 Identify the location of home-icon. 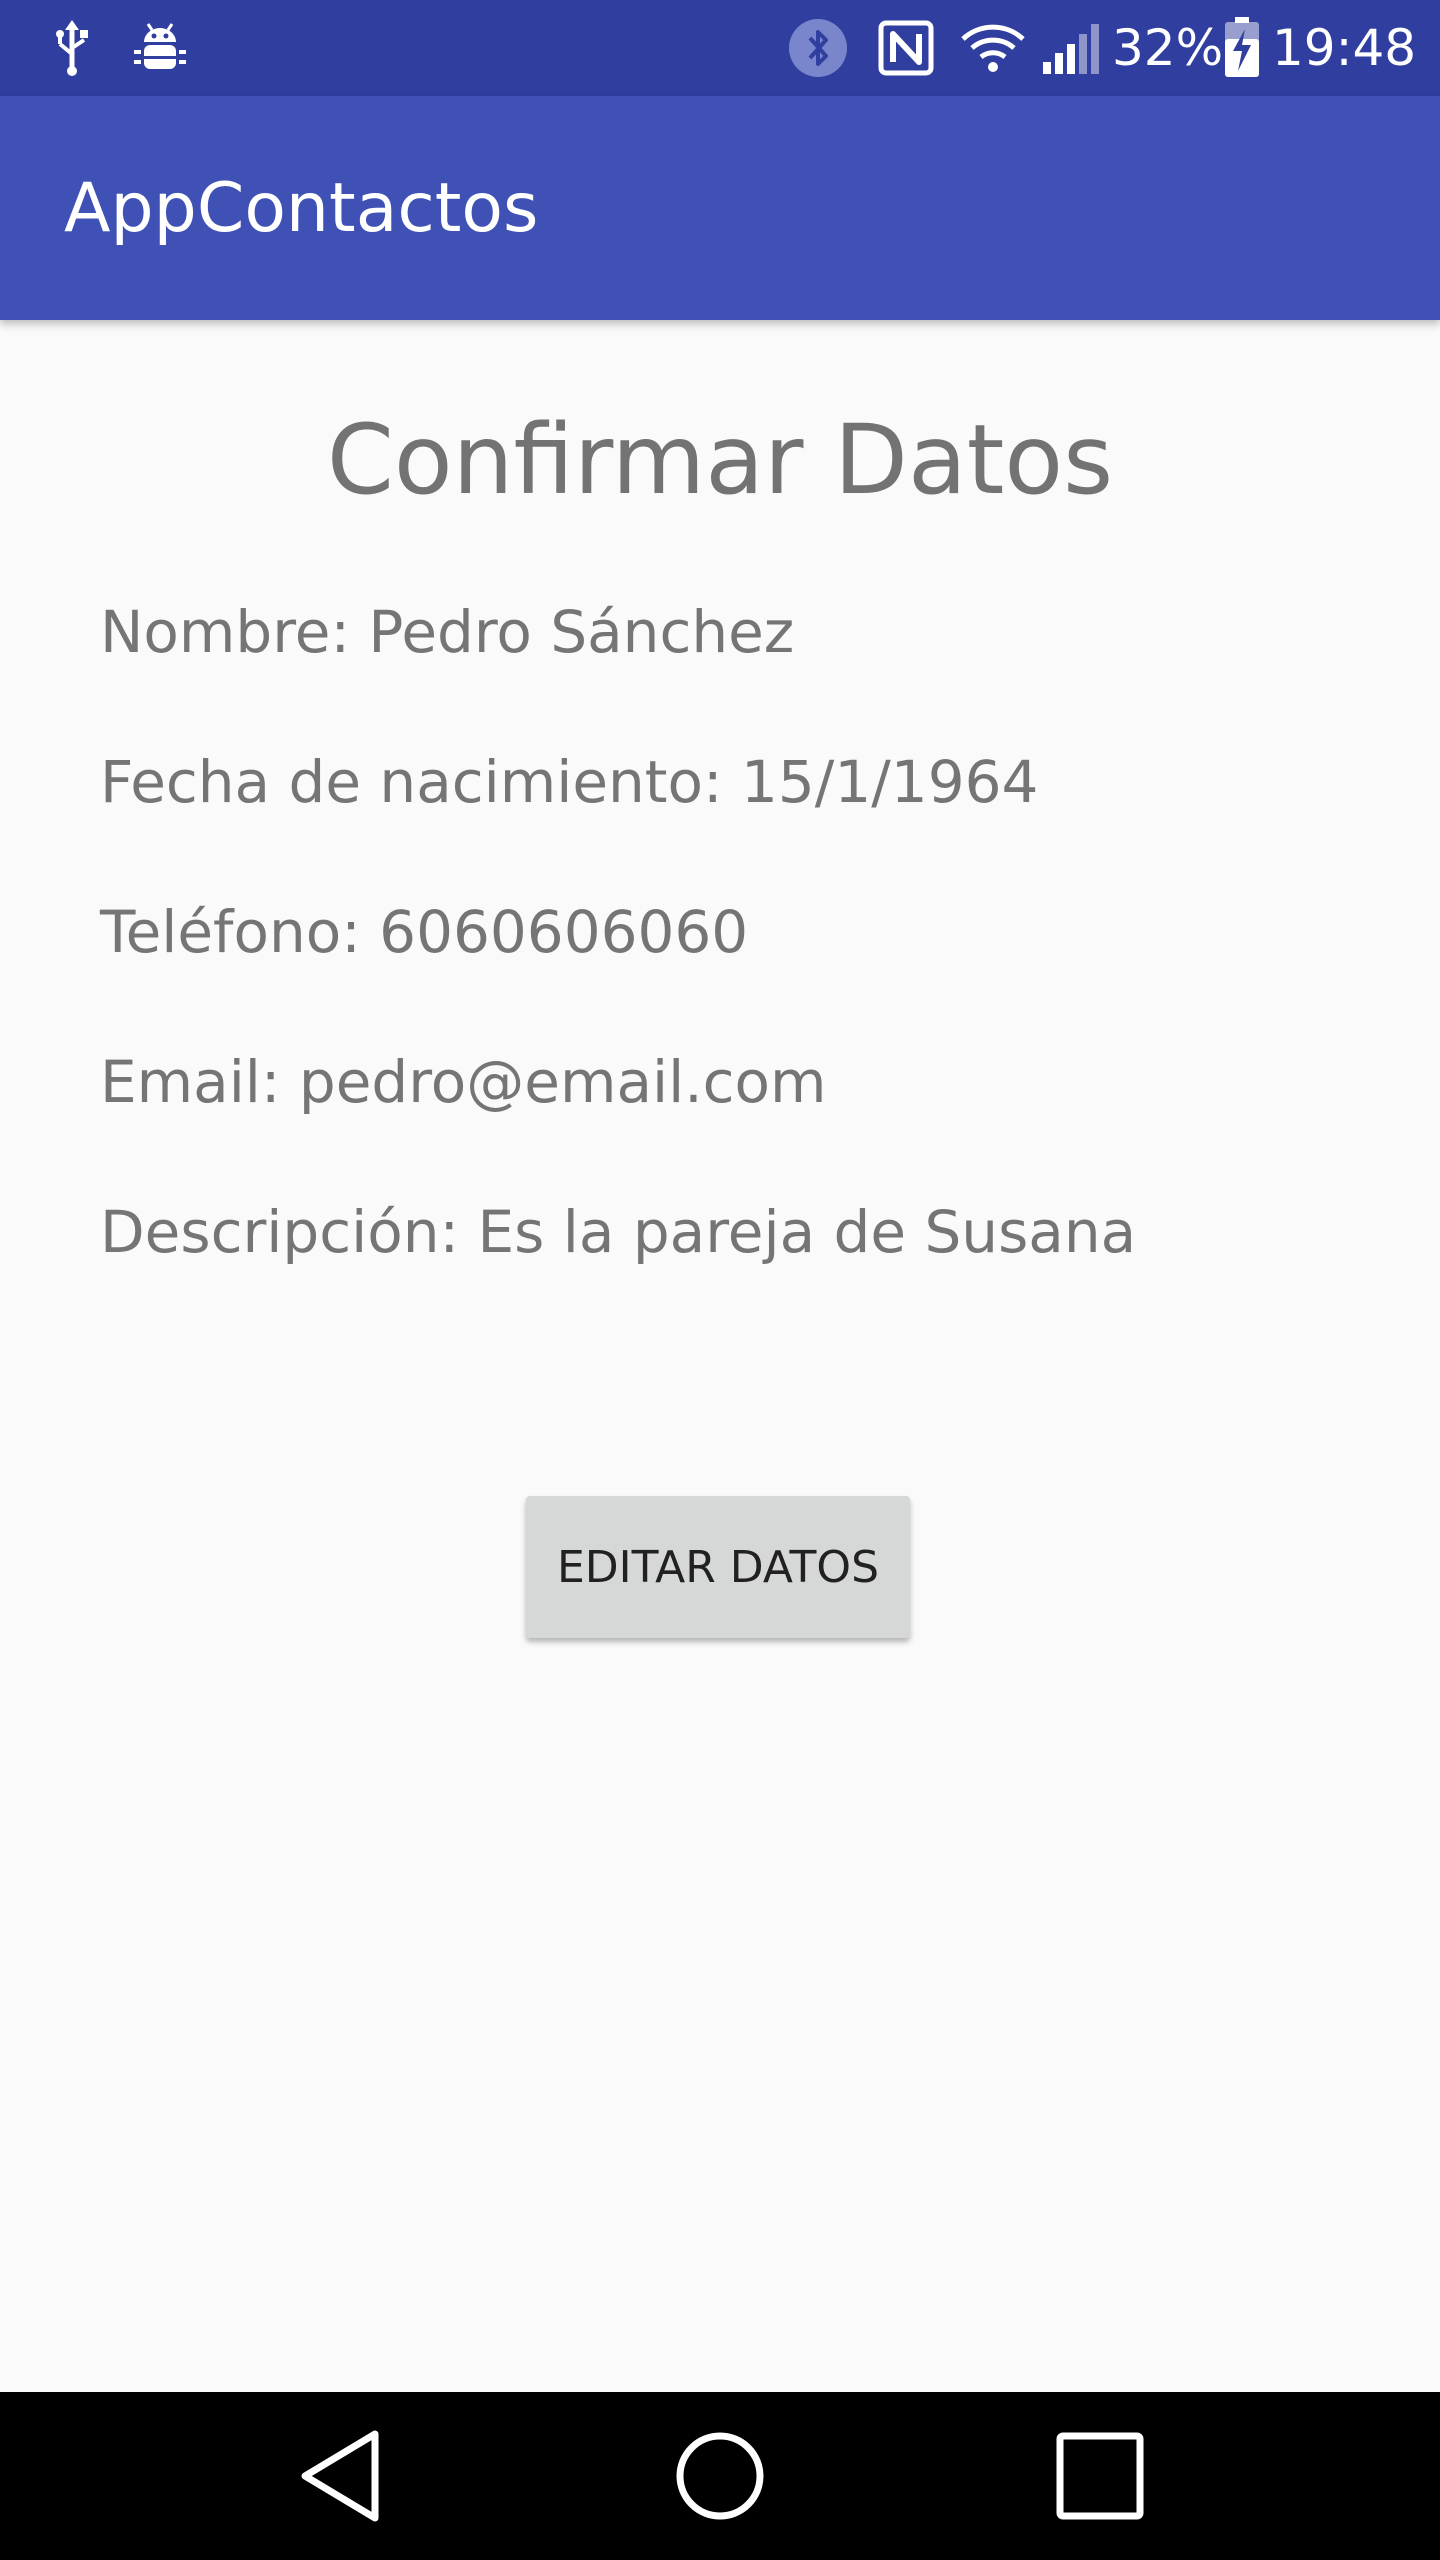
(720, 2476).